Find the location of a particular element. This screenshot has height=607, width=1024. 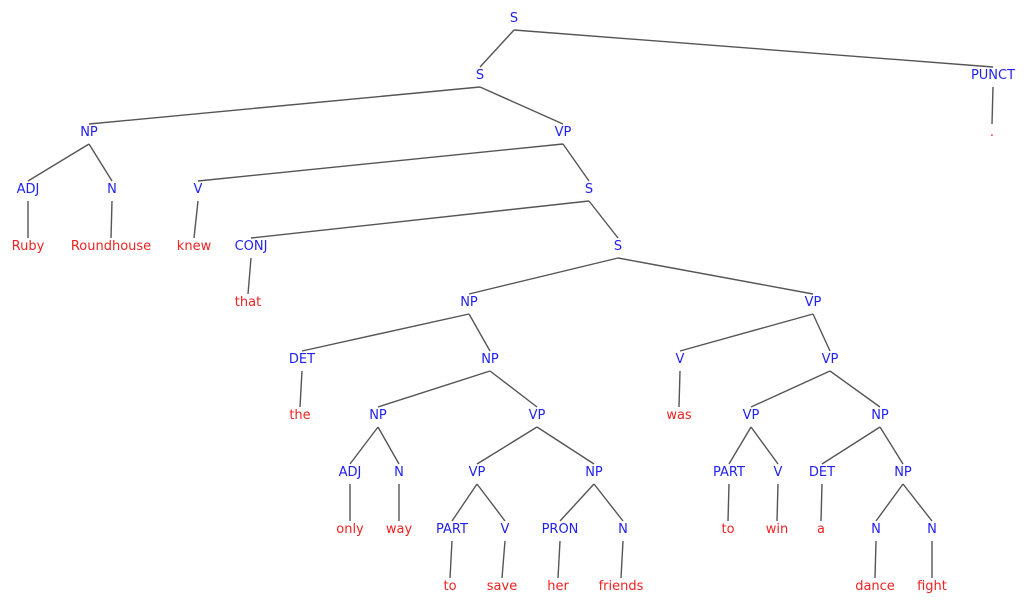

terminal-word-period: . is located at coordinates (992, 132).